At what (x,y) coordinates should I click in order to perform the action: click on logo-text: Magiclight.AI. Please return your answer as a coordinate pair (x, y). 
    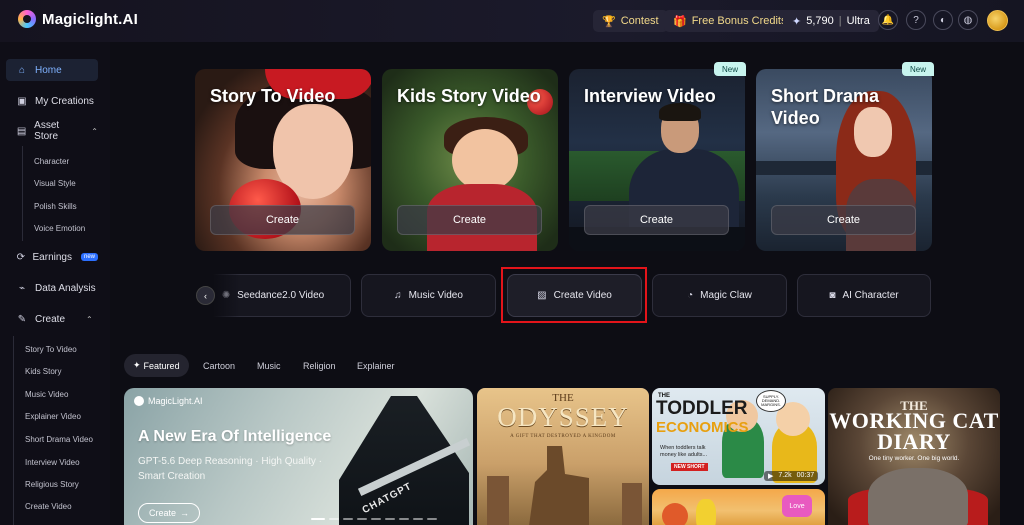
    Looking at the image, I should click on (90, 19).